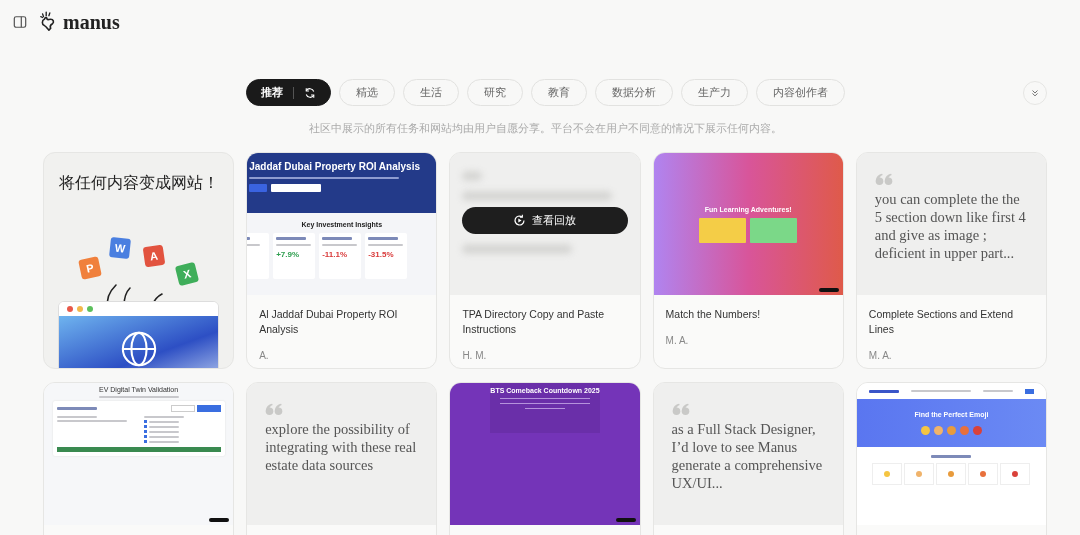  What do you see at coordinates (430, 92) in the screenshot?
I see `category-tab: 生活` at bounding box center [430, 92].